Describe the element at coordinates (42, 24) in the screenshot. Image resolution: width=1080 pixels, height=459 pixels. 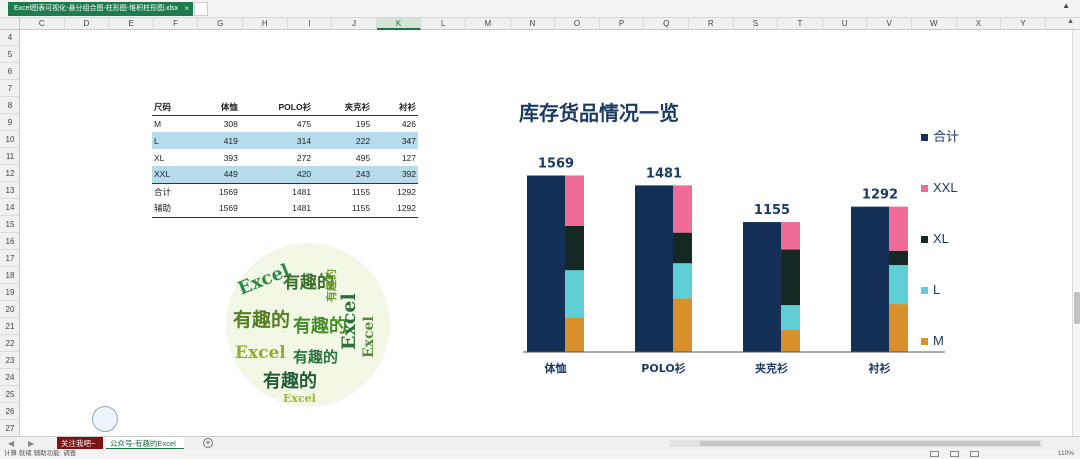
I see `column-header-c: C` at that location.